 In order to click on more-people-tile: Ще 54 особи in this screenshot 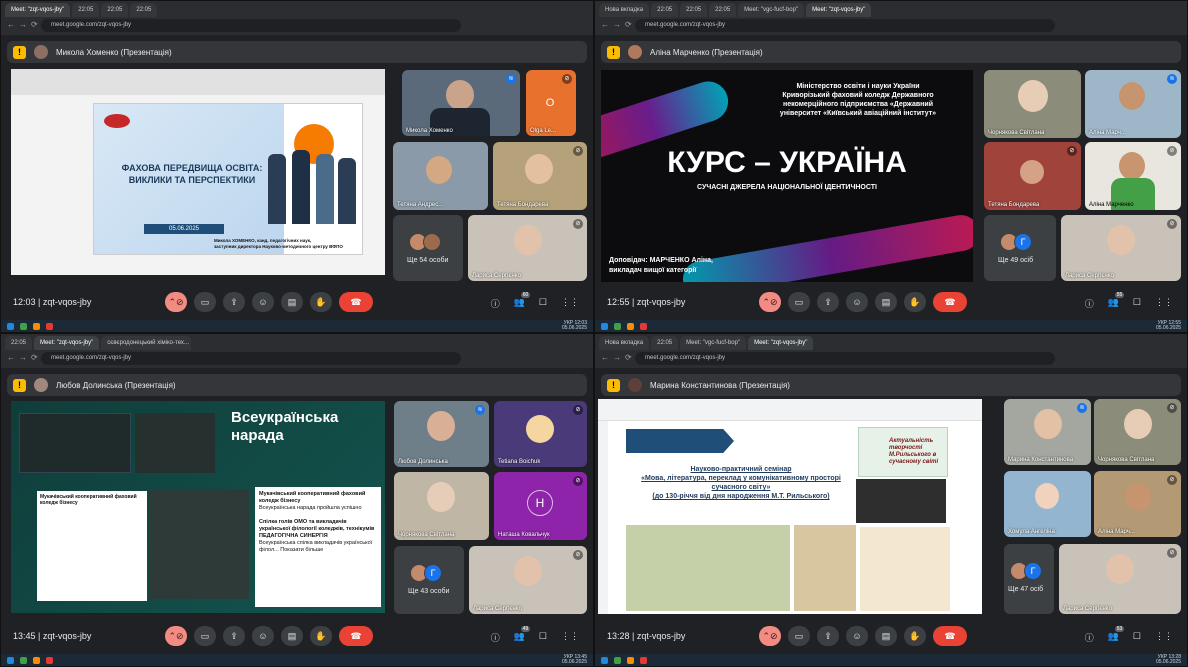, I will do `click(428, 248)`.